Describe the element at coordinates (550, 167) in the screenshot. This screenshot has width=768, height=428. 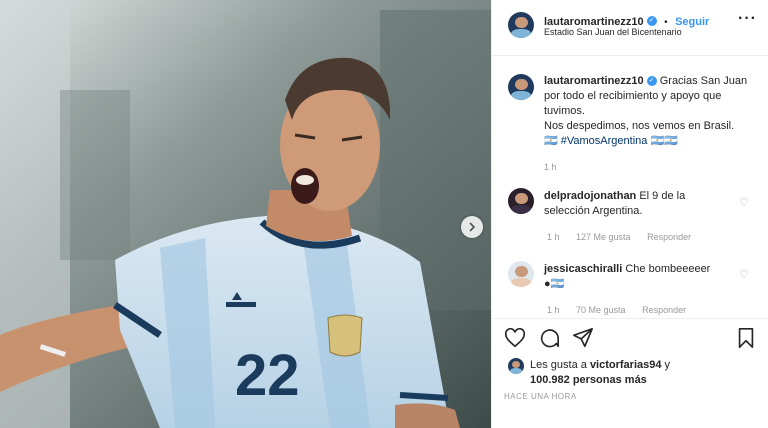
I see `caption-time: 1 h` at that location.